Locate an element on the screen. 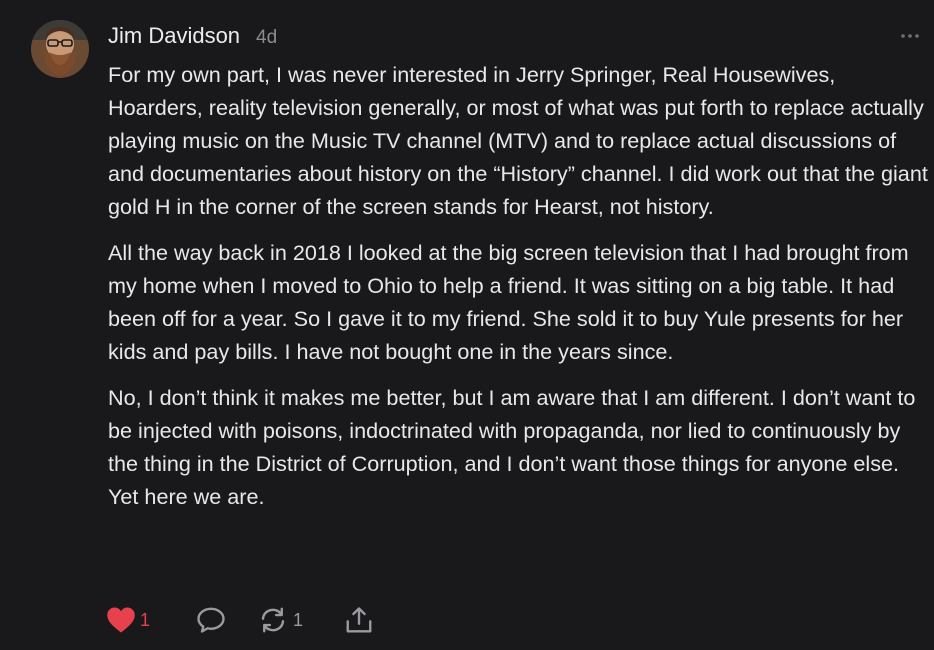 Image resolution: width=934 pixels, height=650 pixels. share-icon is located at coordinates (359, 620).